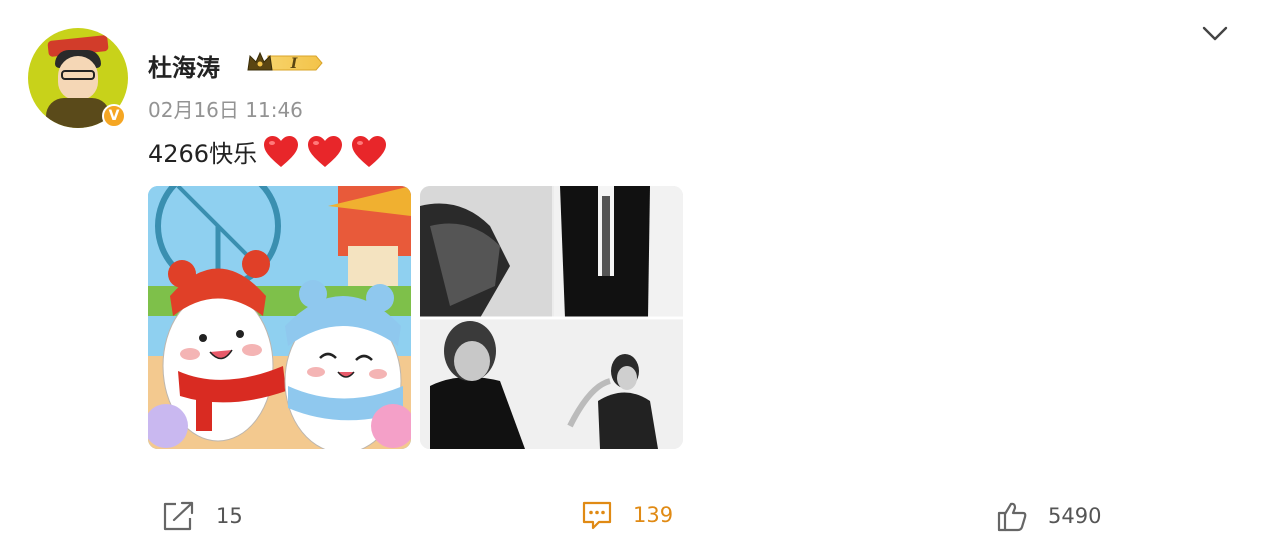  What do you see at coordinates (184, 65) in the screenshot?
I see `username: 杜海涛` at bounding box center [184, 65].